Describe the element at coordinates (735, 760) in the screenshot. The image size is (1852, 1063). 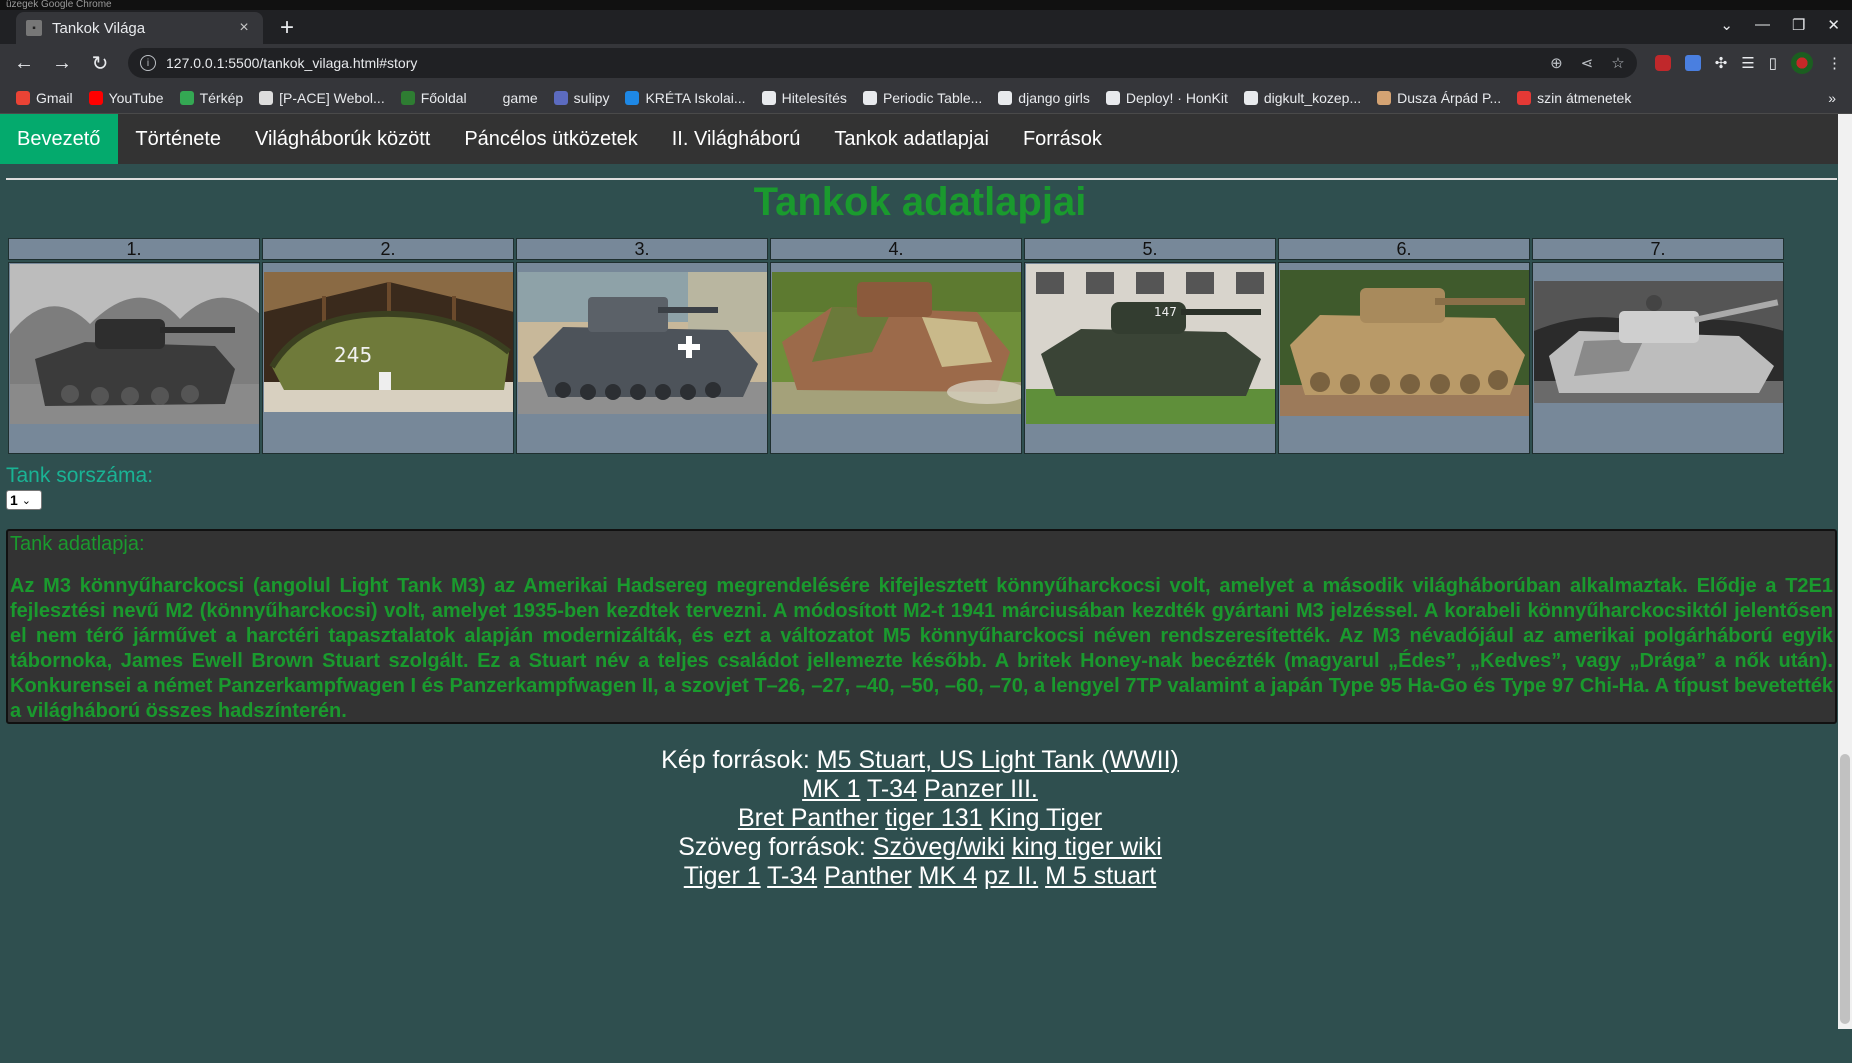
I see `sources-label: Kép források:` at that location.